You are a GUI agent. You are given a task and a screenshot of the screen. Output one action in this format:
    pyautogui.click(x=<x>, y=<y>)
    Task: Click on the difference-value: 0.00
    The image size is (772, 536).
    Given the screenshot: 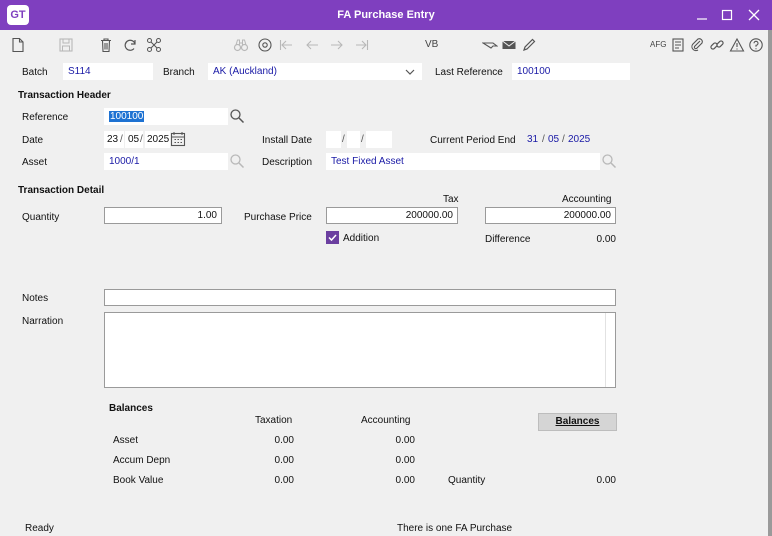 What is the action you would take?
    pyautogui.click(x=606, y=239)
    